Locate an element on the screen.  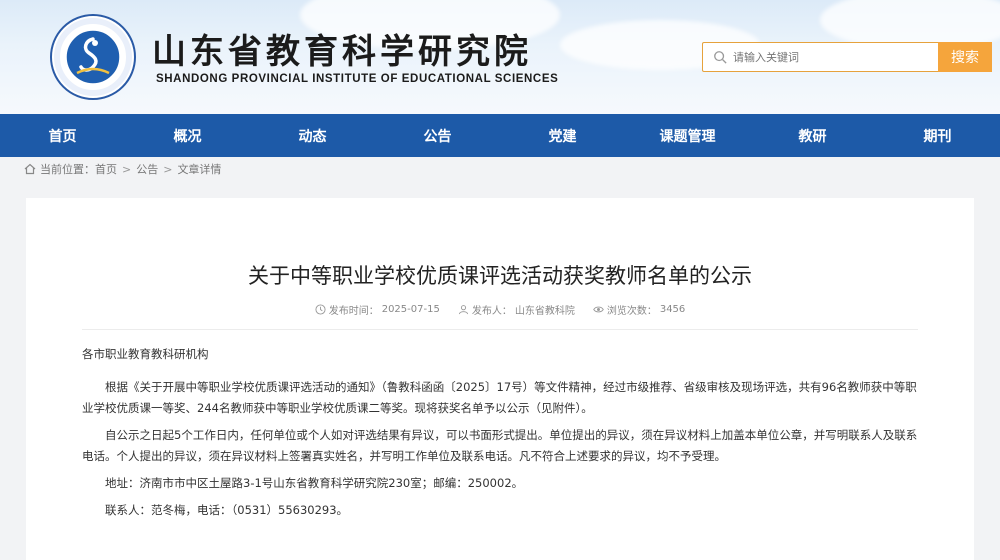
article-meta: 发布时间： 2025-07-15 发布人： 山东省教科院 浏览次数： 3456 is located at coordinates (500, 309).